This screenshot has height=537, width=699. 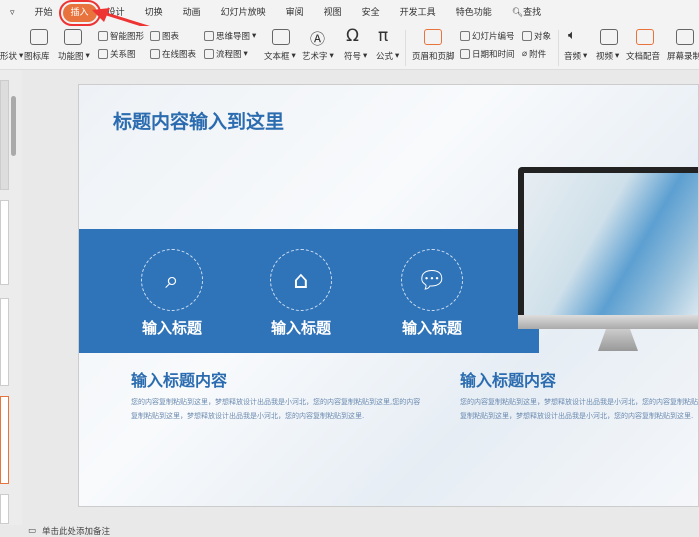 I want to click on search-icon: 🔍︎, so click(x=517, y=13).